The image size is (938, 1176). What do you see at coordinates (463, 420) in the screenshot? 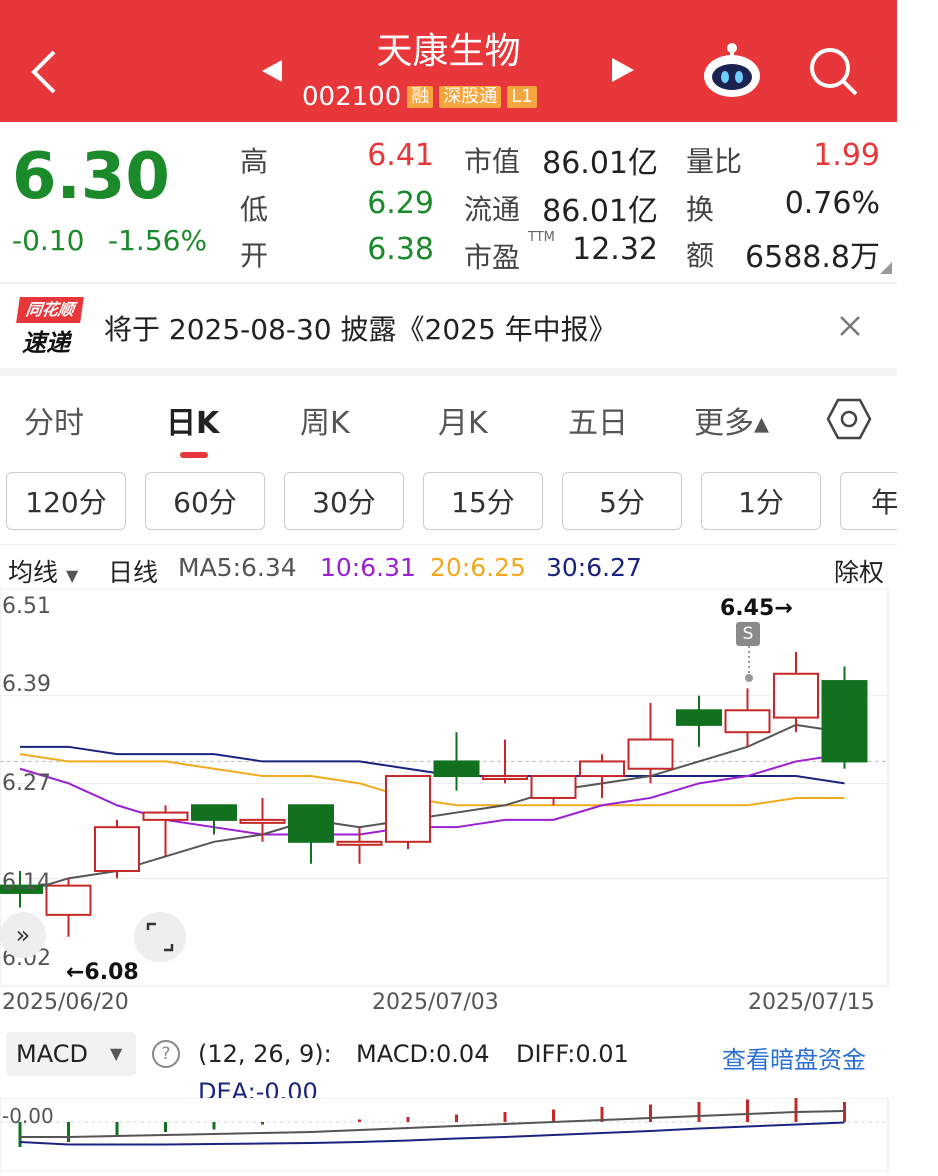
I see `tab-monthly-k: 月K` at bounding box center [463, 420].